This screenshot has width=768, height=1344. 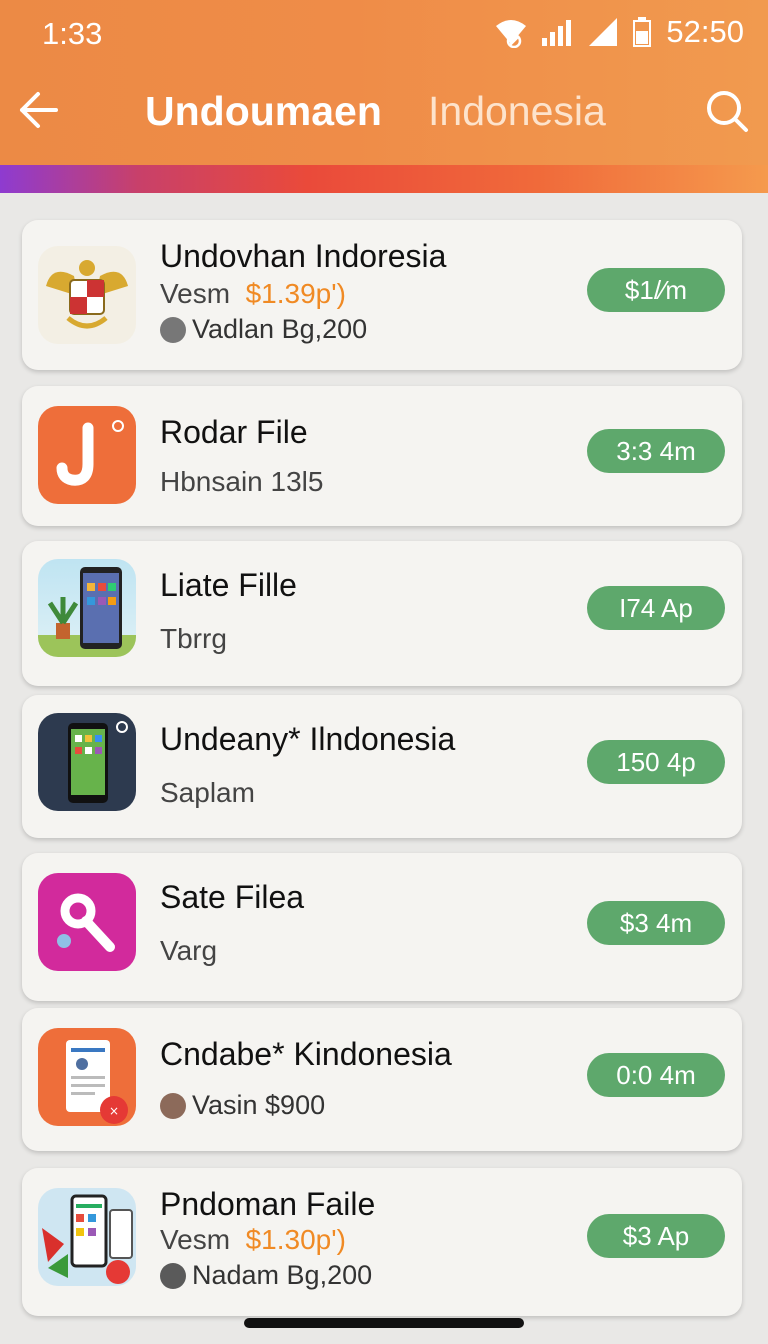 What do you see at coordinates (656, 1075) in the screenshot?
I see `action-button: 0:0 4m` at bounding box center [656, 1075].